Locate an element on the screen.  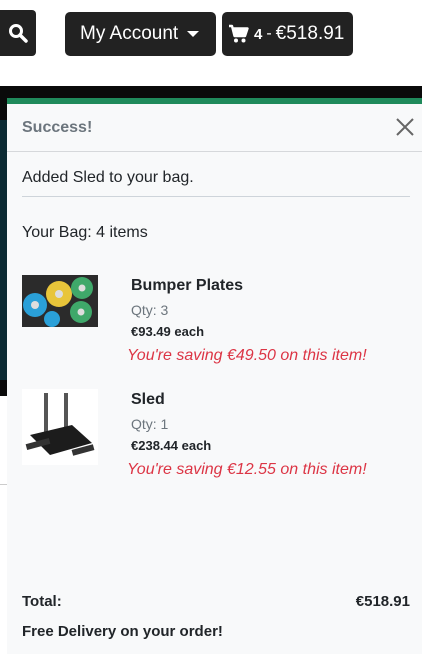
item-quantity: Qty: 1 is located at coordinates (150, 424).